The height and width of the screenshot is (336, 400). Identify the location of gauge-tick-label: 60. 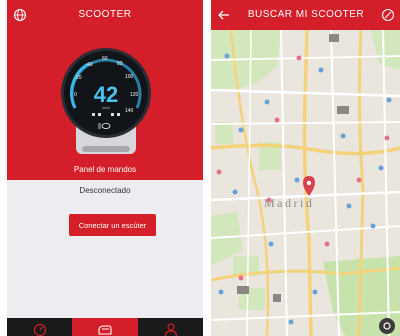
(105, 59).